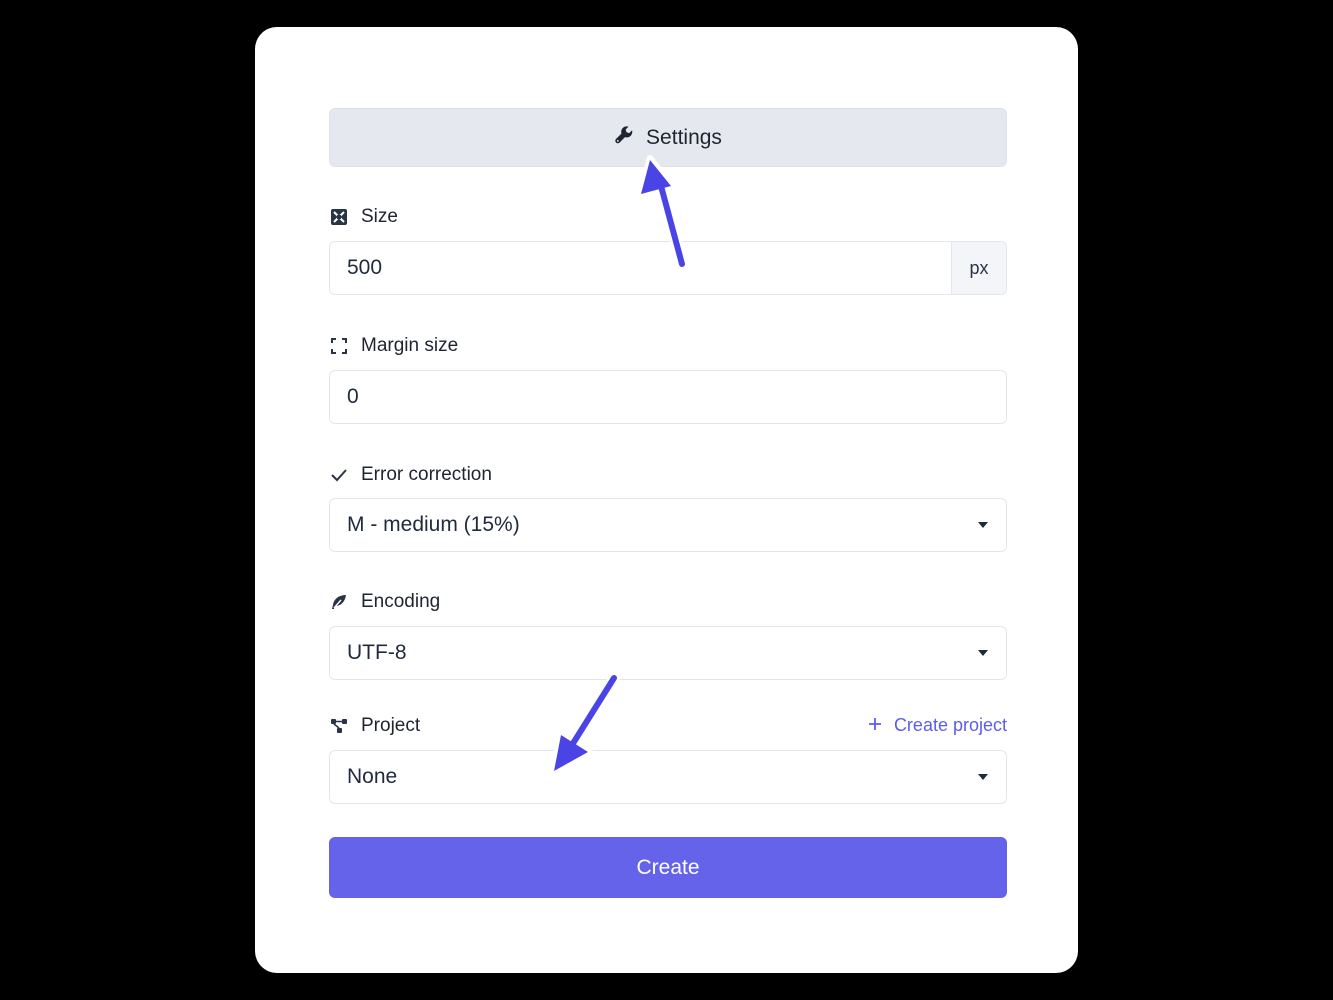 The height and width of the screenshot is (1000, 1333). Describe the element at coordinates (426, 474) in the screenshot. I see `error-correction-label-text: Error correction` at that location.